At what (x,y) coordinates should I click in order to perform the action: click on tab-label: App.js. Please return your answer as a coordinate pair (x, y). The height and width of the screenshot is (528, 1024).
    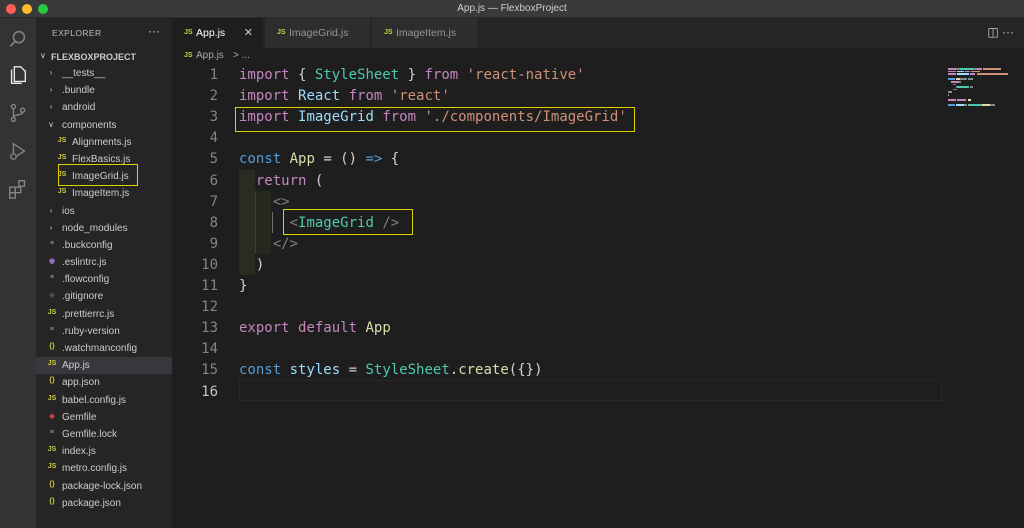
    Looking at the image, I should click on (211, 33).